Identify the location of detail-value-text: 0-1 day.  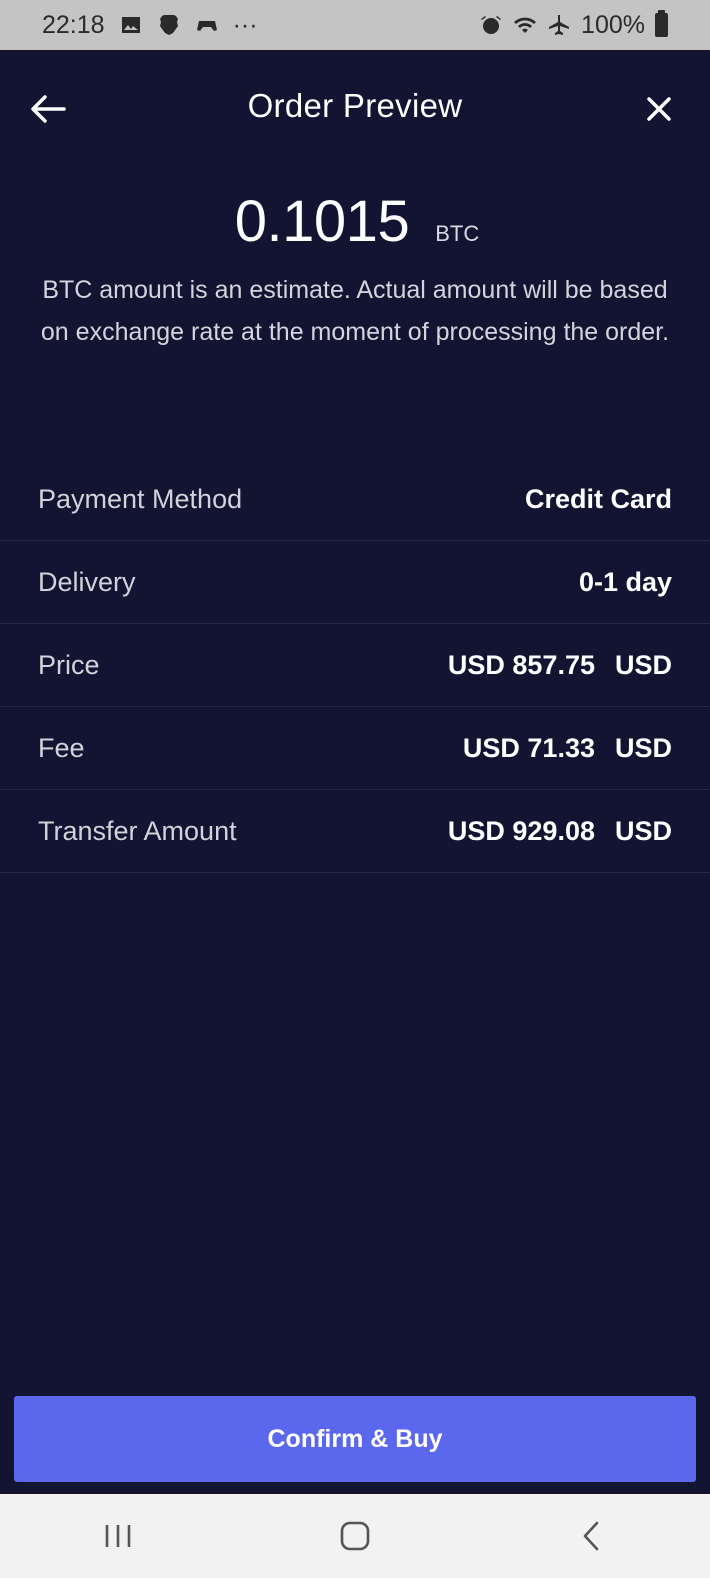
(625, 581).